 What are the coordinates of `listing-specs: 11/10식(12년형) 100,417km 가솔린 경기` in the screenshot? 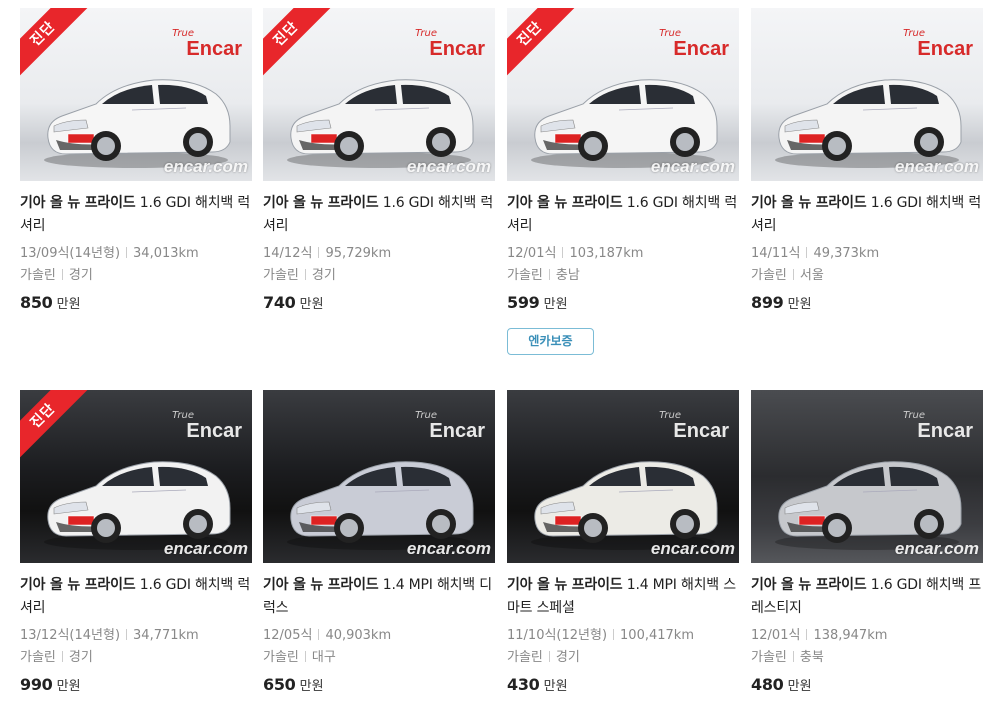 It's located at (623, 647).